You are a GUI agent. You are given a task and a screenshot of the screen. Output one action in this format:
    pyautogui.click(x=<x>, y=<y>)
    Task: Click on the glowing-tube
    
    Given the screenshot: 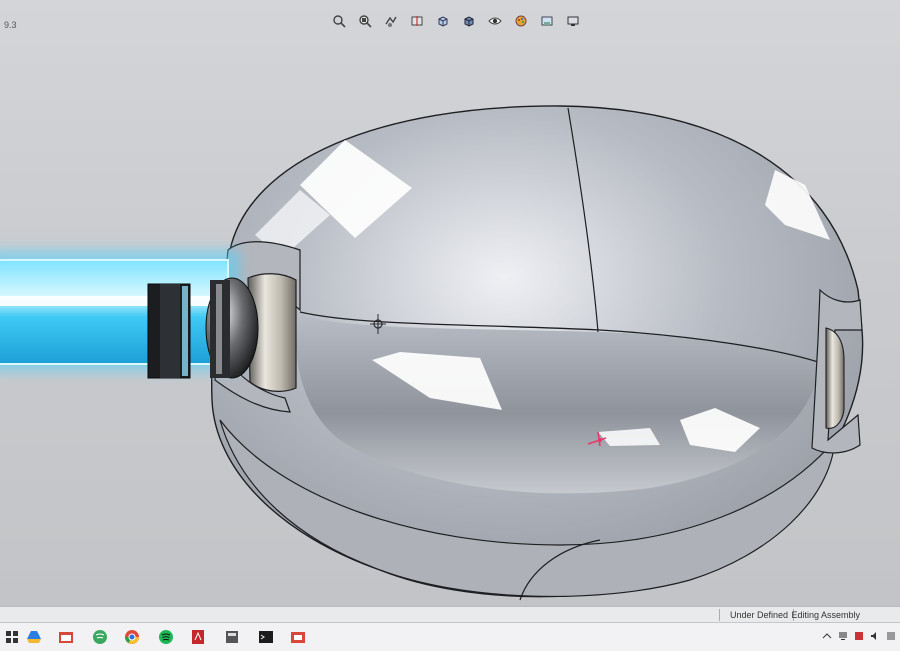 What is the action you would take?
    pyautogui.click(x=114, y=312)
    